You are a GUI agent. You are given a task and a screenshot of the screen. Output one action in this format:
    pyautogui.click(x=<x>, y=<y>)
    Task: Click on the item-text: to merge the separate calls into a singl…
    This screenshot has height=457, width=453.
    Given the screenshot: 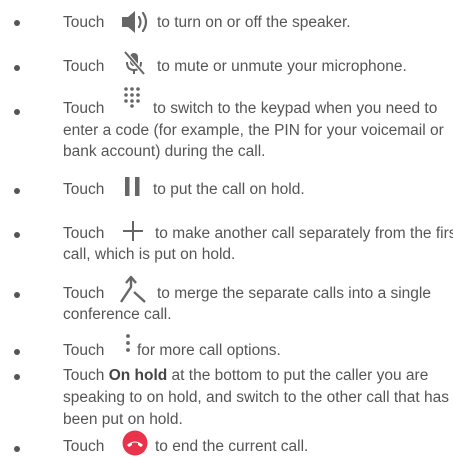 What is the action you would take?
    pyautogui.click(x=294, y=293)
    